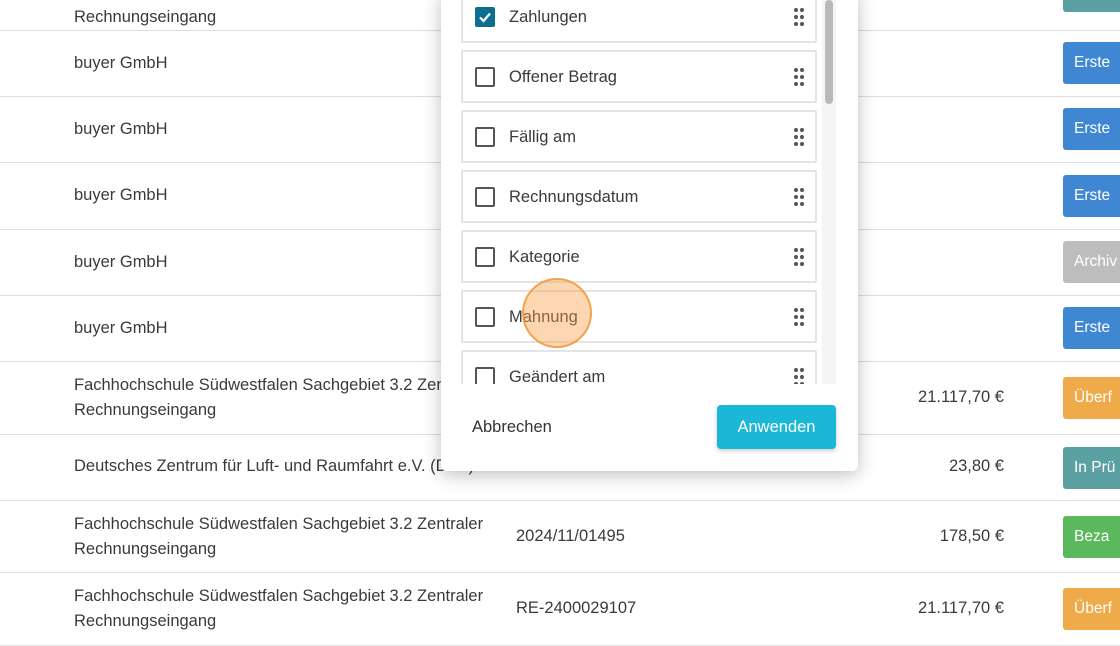  Describe the element at coordinates (639, 21) in the screenshot. I see `column-option-zahlungen: Zahlungen` at that location.